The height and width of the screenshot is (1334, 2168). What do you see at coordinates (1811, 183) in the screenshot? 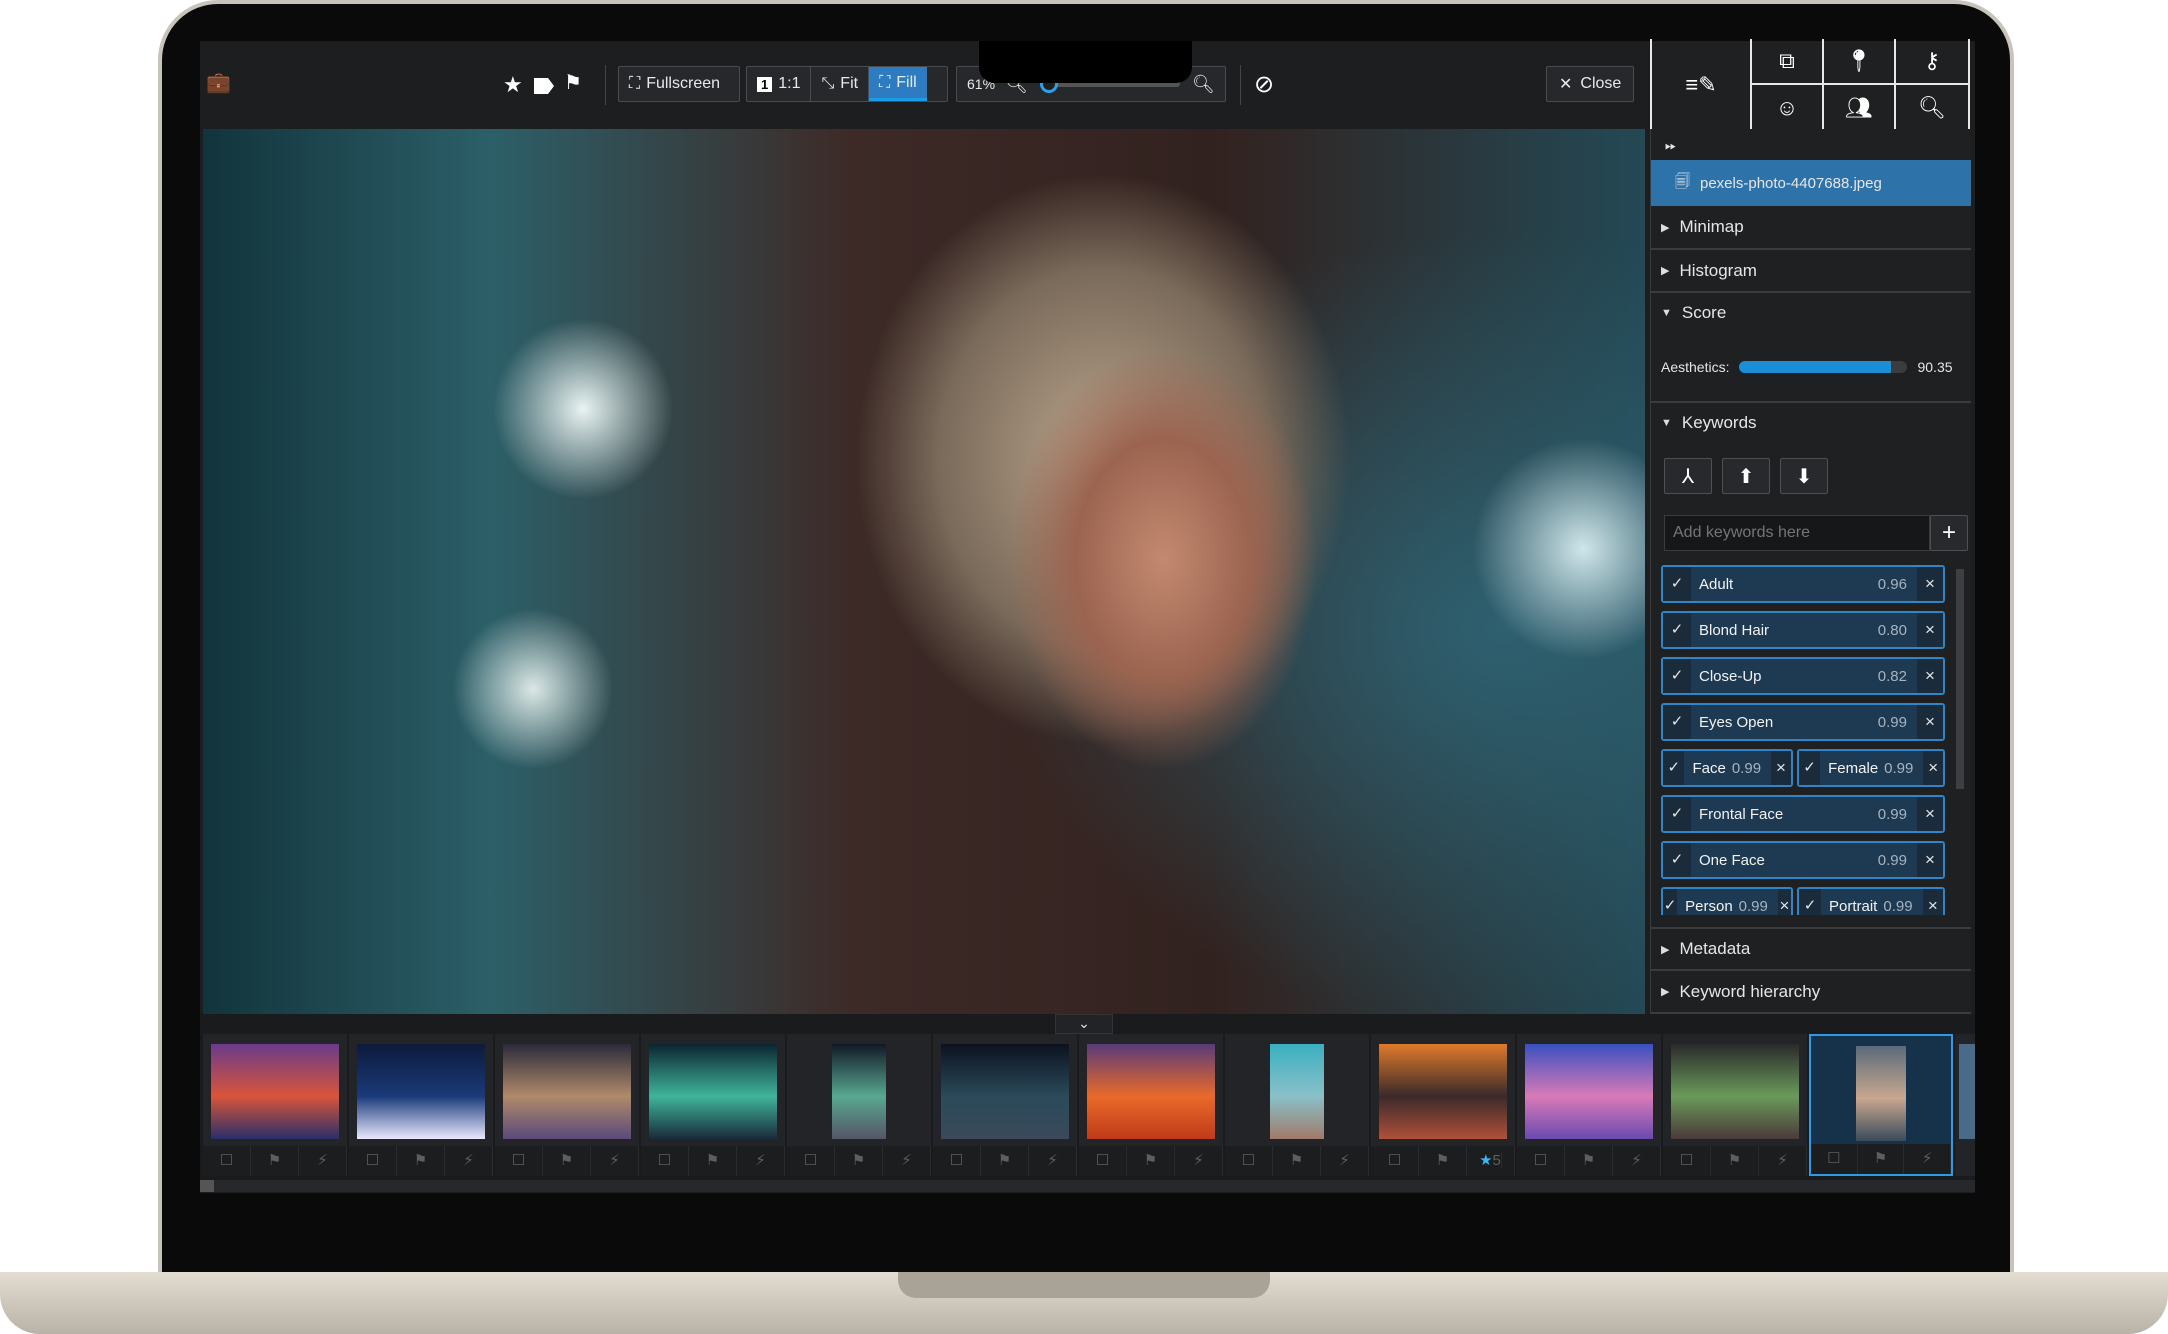
I see `file-name-row: 🗐 pexels-photo-4407688.jpeg` at bounding box center [1811, 183].